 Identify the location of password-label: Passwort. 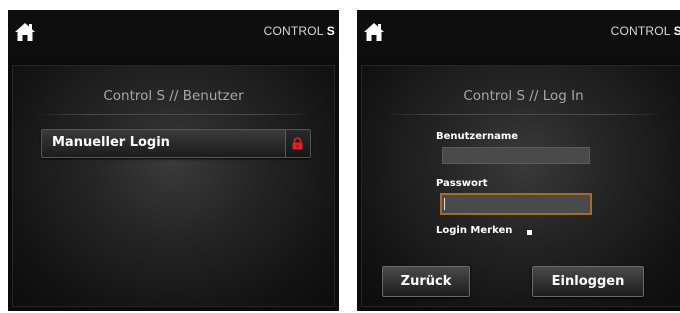
(462, 183).